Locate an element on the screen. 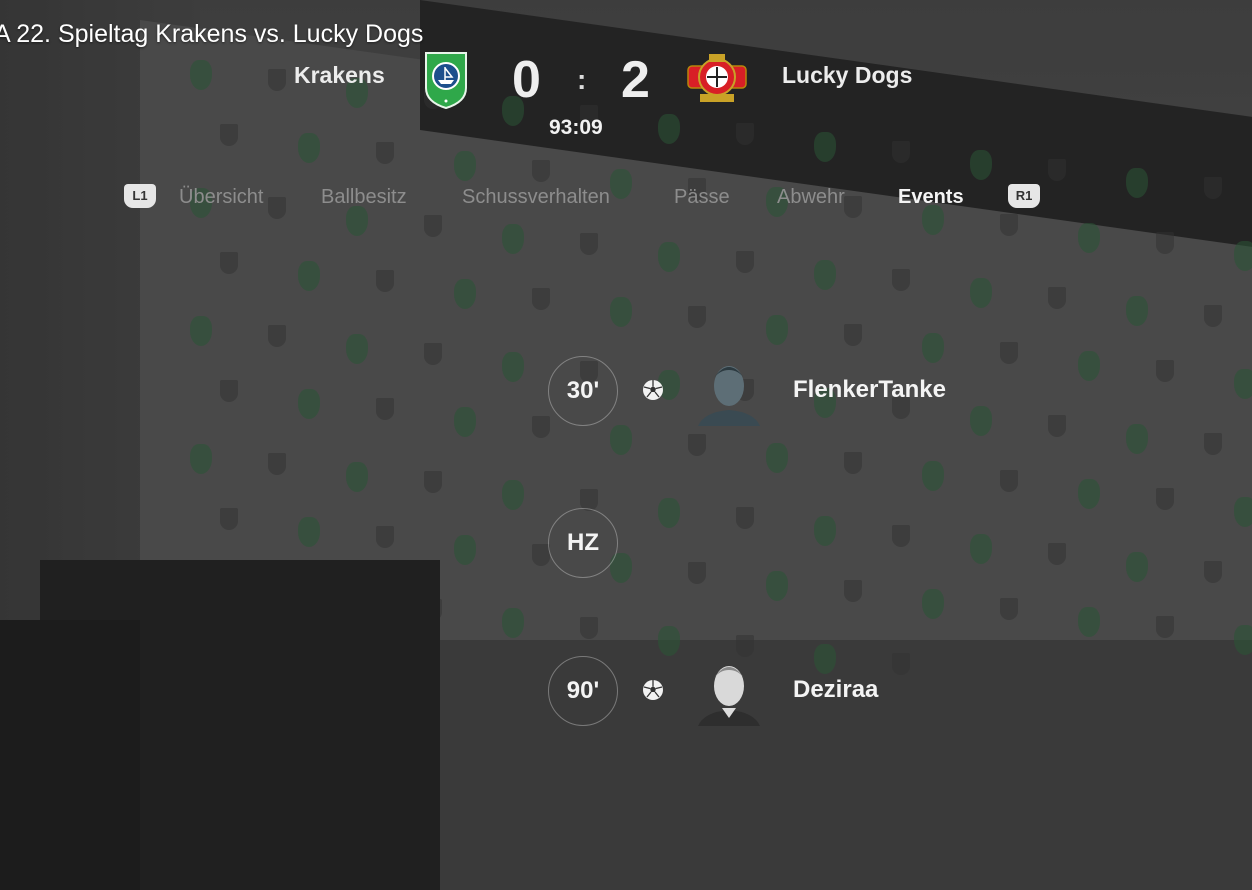  tab-shooting: Schussverhalten is located at coordinates (536, 197).